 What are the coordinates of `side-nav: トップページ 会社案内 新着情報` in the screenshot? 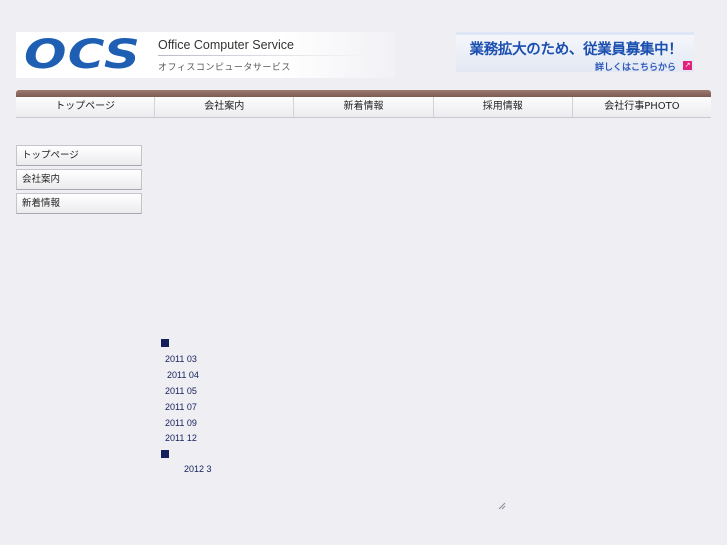 It's located at (79, 181).